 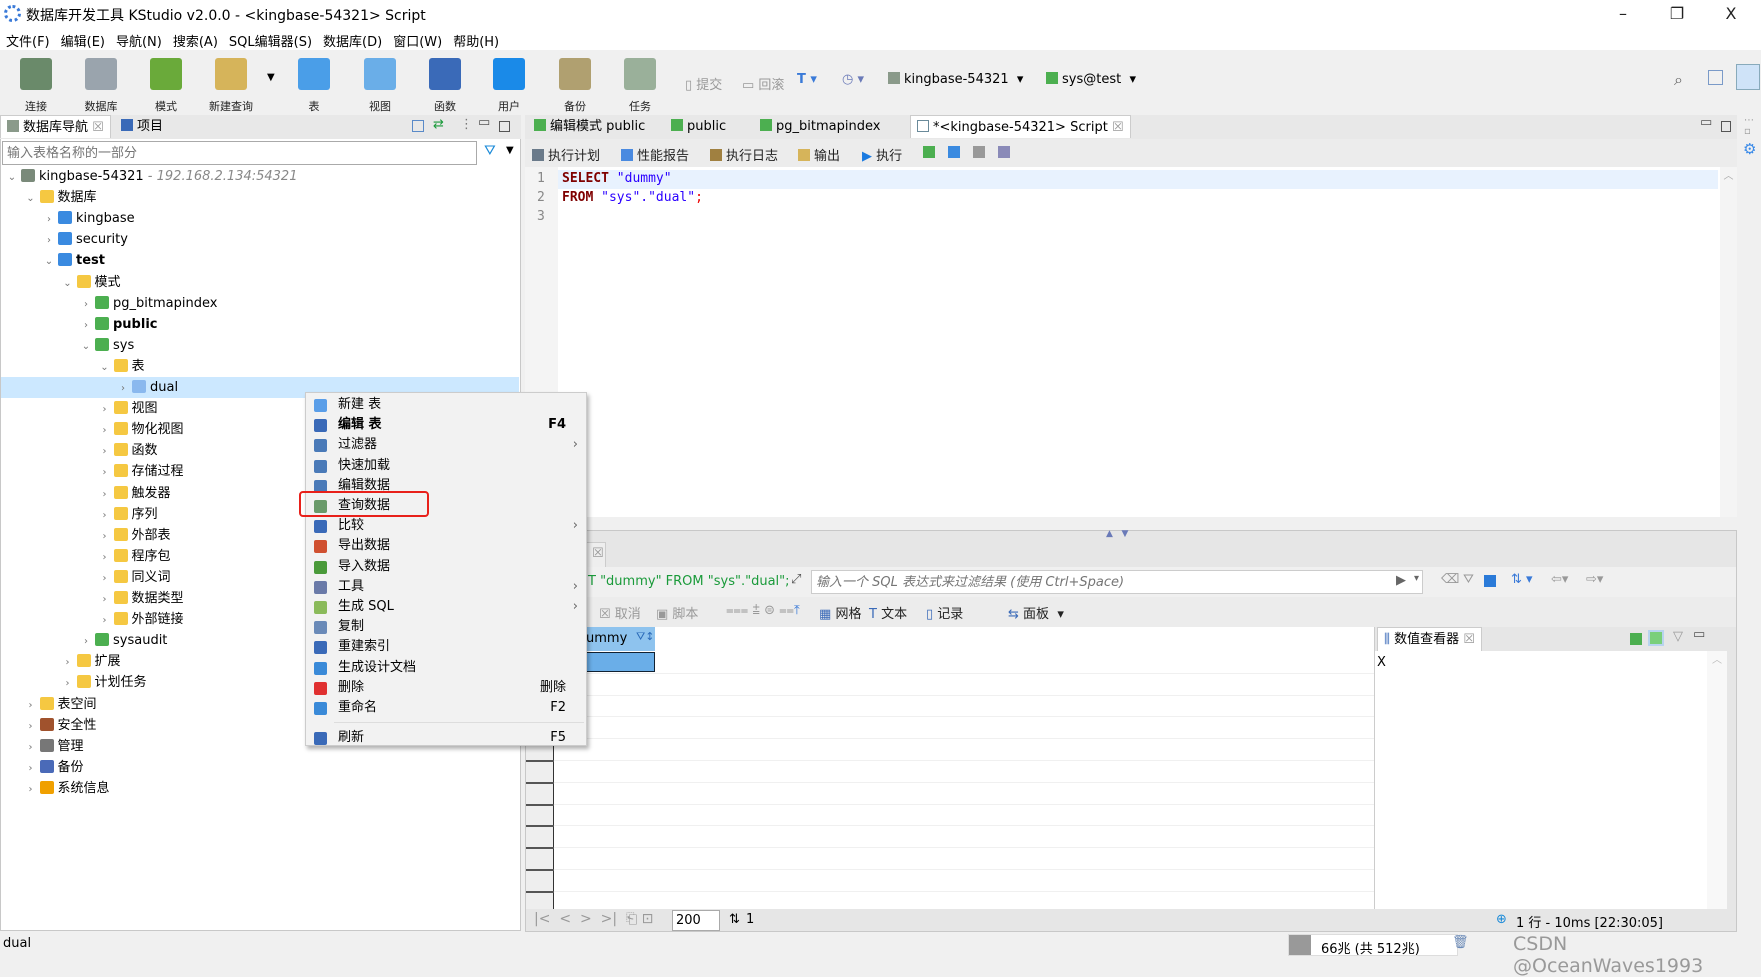 I want to click on view-menu-icon: ⋮, so click(x=466, y=124).